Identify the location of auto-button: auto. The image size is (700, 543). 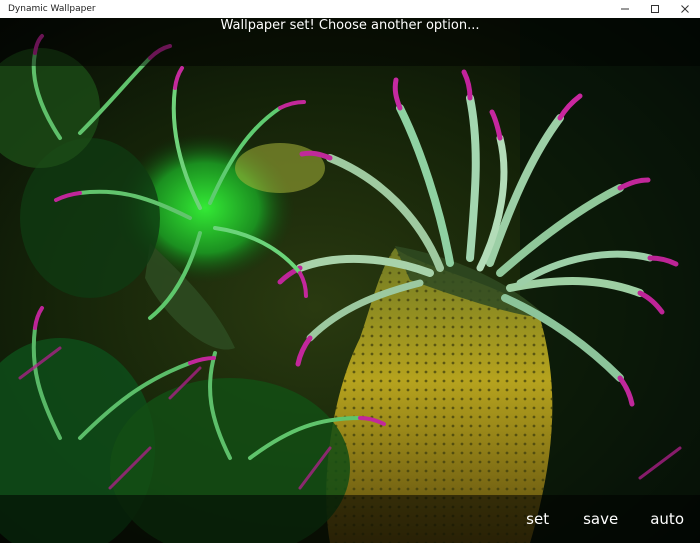
(667, 519).